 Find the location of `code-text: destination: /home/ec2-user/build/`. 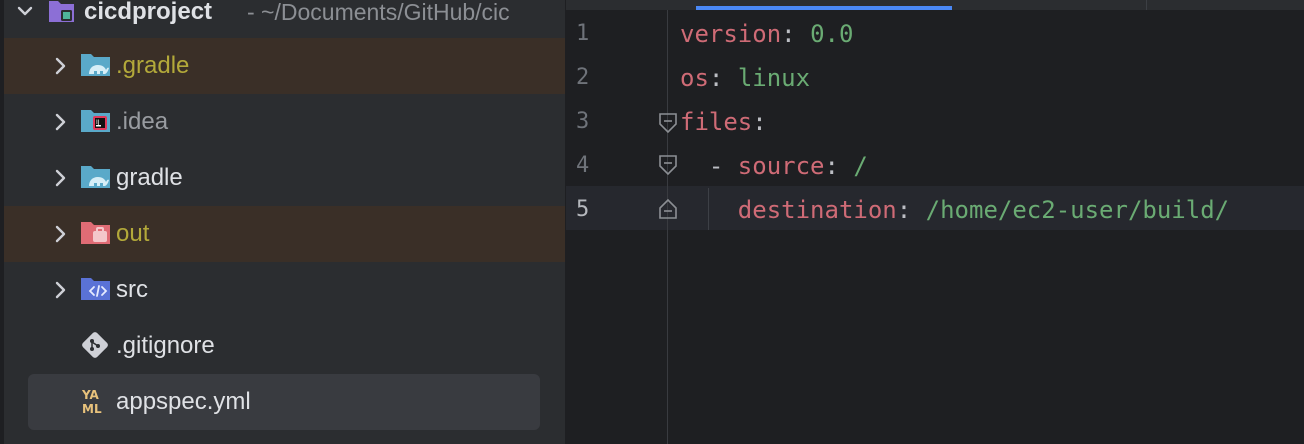

code-text: destination: /home/ec2-user/build/ is located at coordinates (954, 210).